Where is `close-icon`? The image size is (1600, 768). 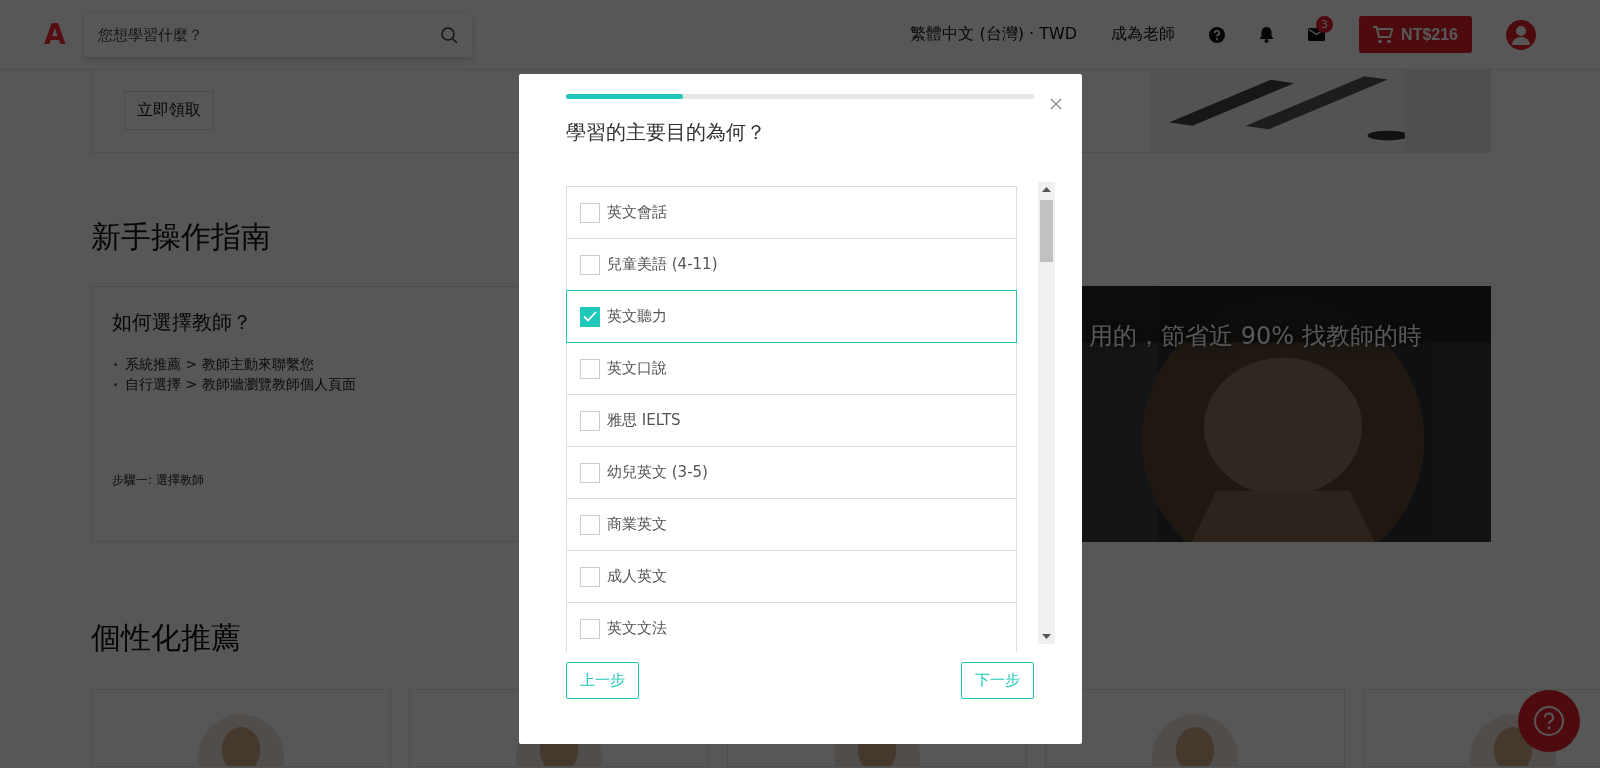
close-icon is located at coordinates (1056, 104).